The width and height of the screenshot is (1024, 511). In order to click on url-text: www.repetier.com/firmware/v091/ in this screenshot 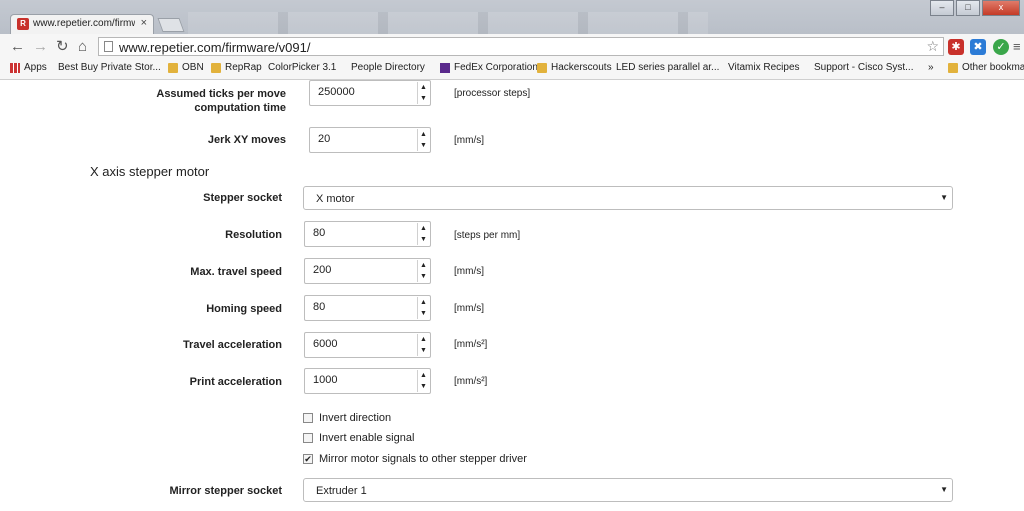, I will do `click(215, 47)`.